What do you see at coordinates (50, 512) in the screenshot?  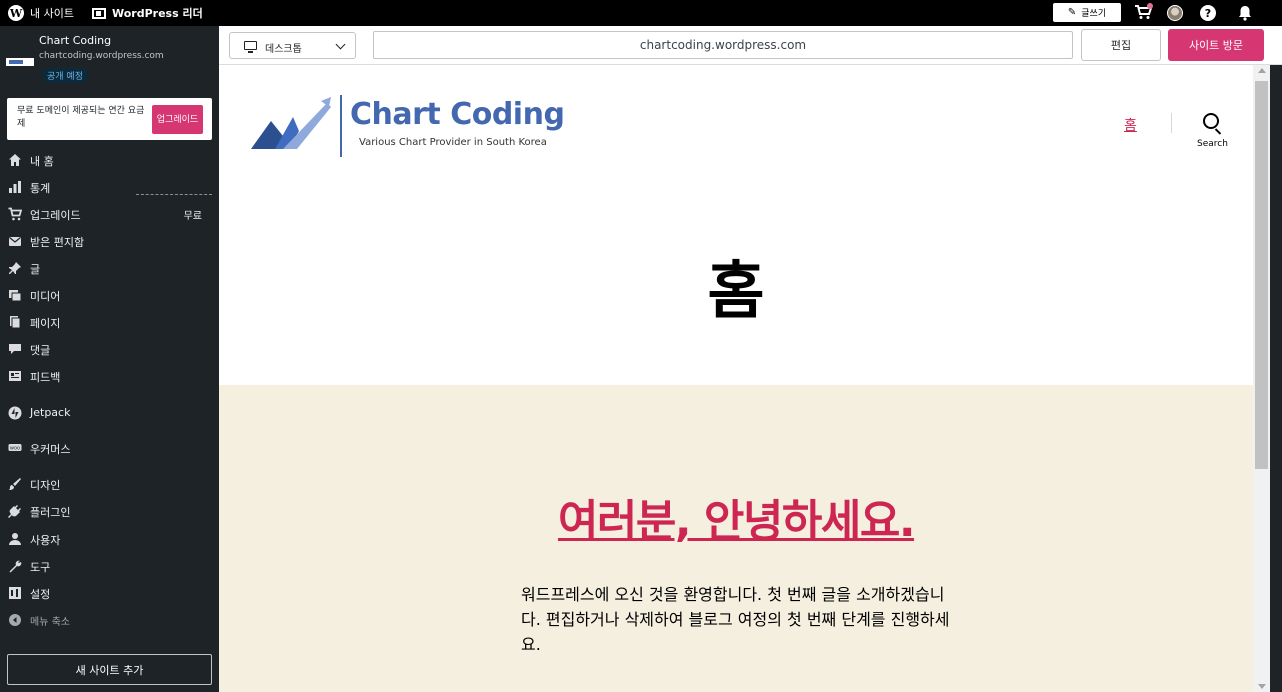 I see `sidebar-item-label: 플러그인` at bounding box center [50, 512].